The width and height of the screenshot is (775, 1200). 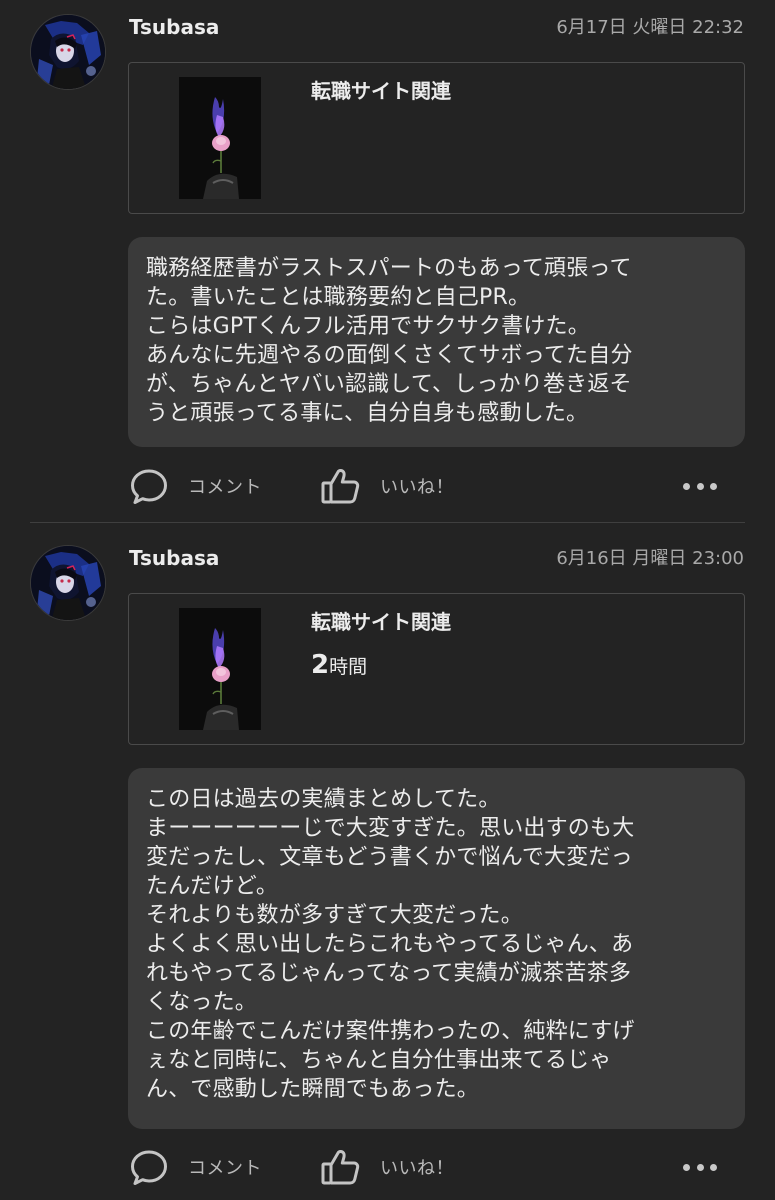 I want to click on post-text-line: たんだけど。, so click(x=212, y=886).